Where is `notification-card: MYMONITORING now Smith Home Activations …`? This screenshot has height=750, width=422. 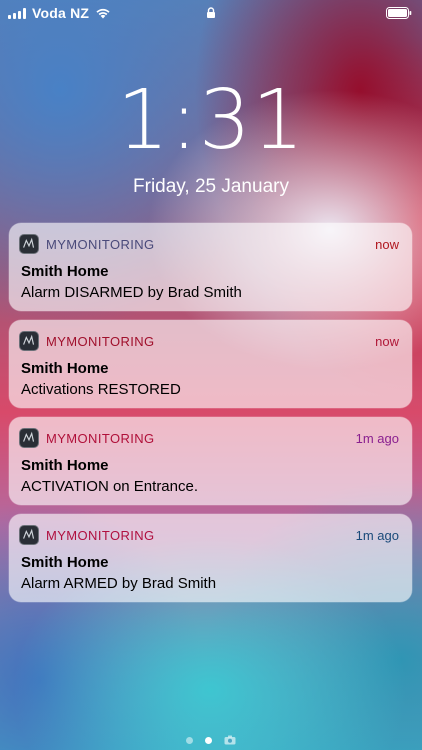 notification-card: MYMONITORING now Smith Home Activations … is located at coordinates (210, 364).